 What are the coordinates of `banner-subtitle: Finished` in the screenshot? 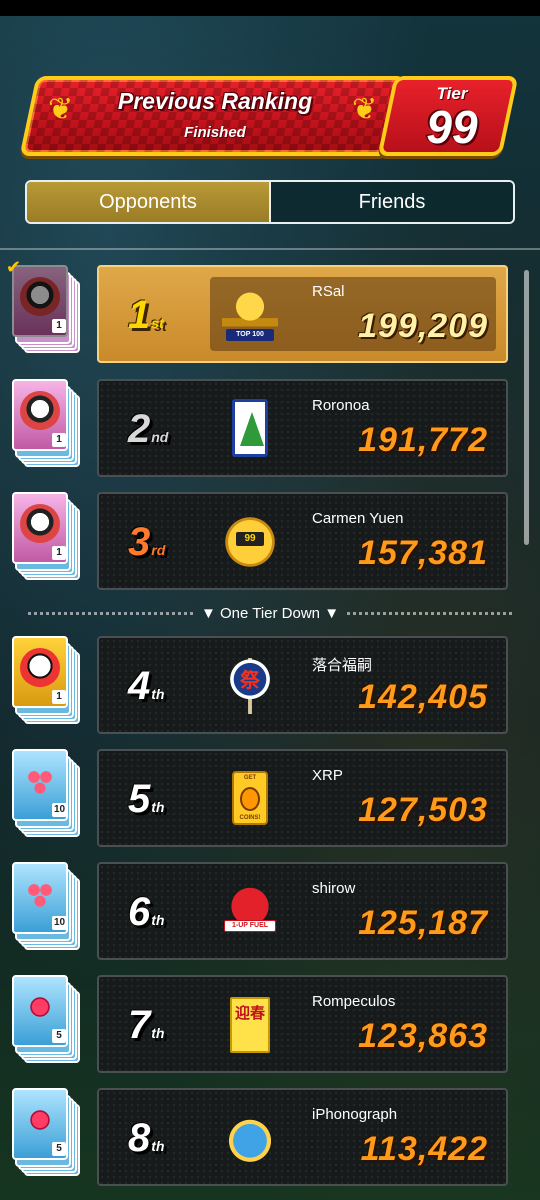 It's located at (215, 132).